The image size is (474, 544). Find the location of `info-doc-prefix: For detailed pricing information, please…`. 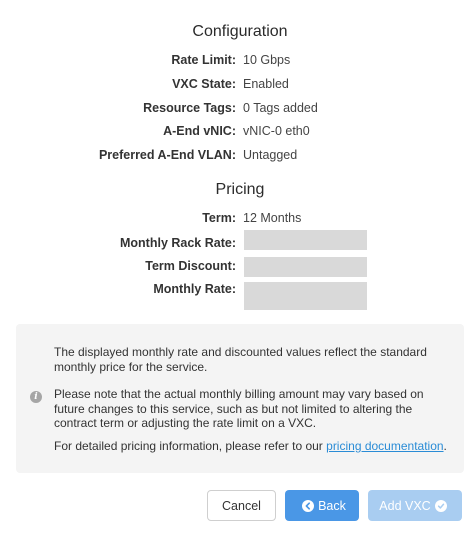

info-doc-prefix: For detailed pricing information, please… is located at coordinates (190, 446).